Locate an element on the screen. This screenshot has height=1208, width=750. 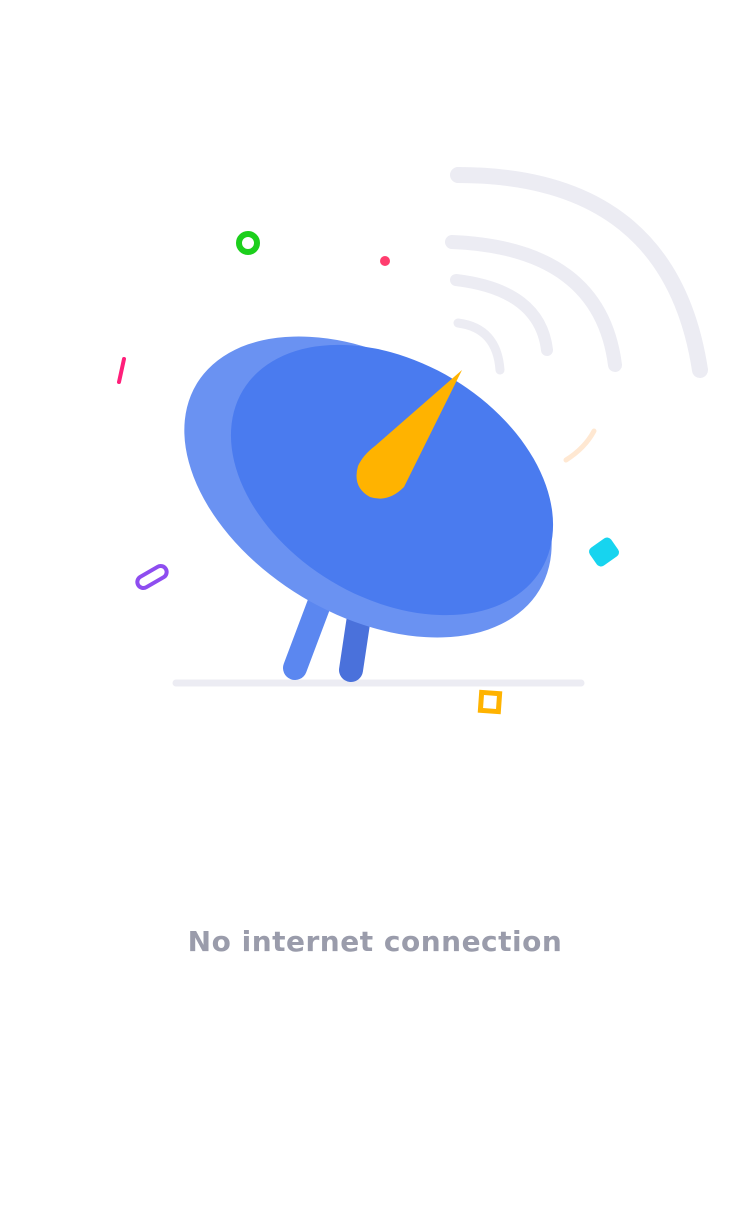
confetti-pink-dot is located at coordinates (385, 261).